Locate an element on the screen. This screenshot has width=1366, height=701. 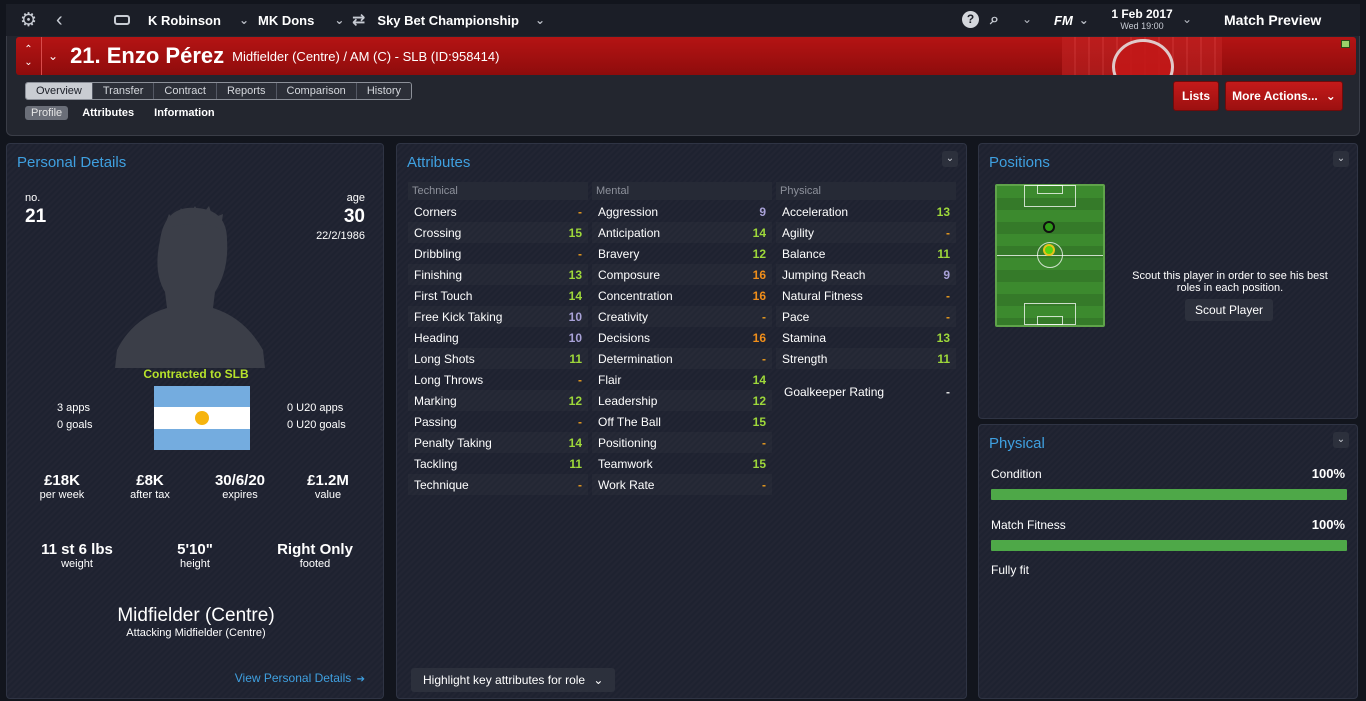
subtab-profile: Profile is located at coordinates (47, 113).